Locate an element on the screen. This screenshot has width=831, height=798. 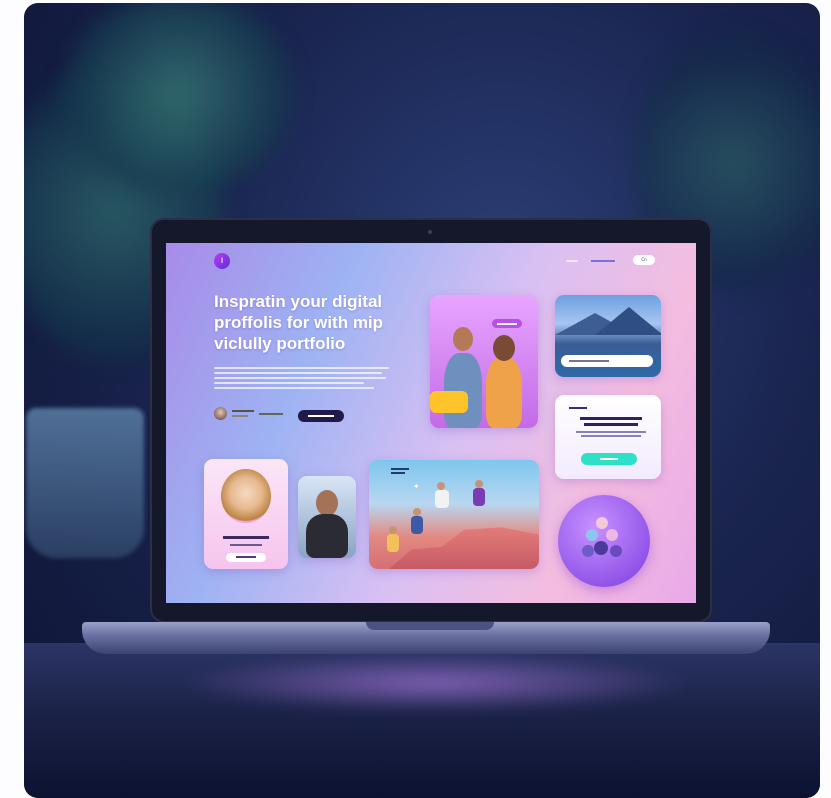
card-group-photo: ✦ is located at coordinates (454, 514).